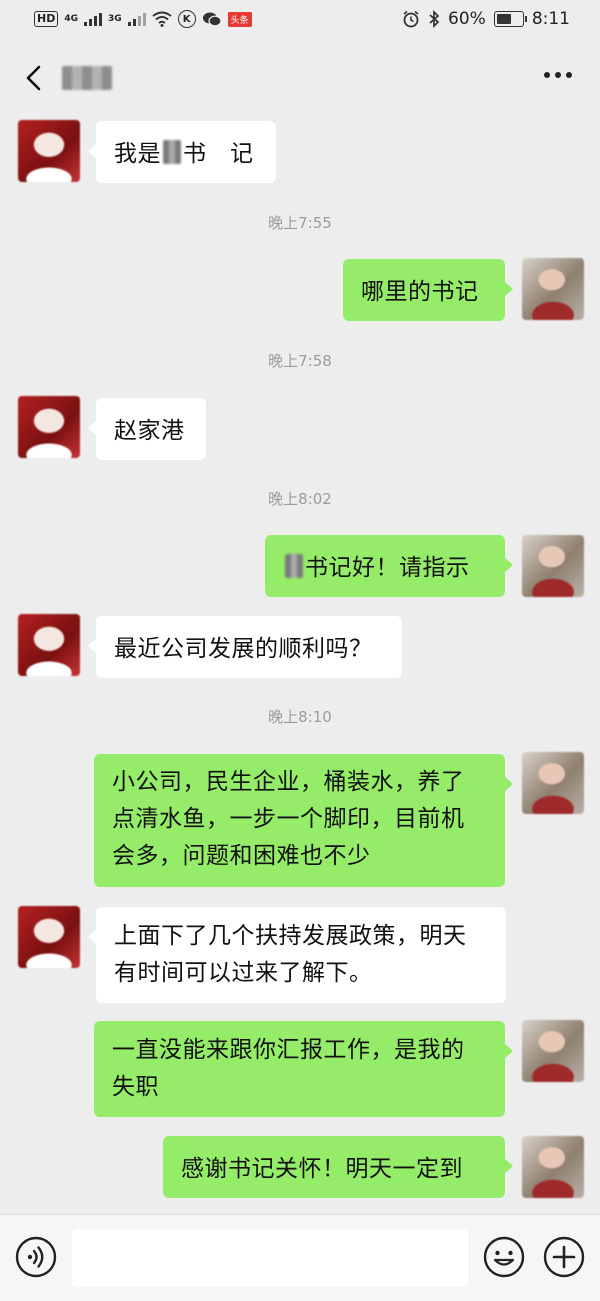 This screenshot has height=1301, width=600. Describe the element at coordinates (550, 19) in the screenshot. I see `clock: 8:11` at that location.